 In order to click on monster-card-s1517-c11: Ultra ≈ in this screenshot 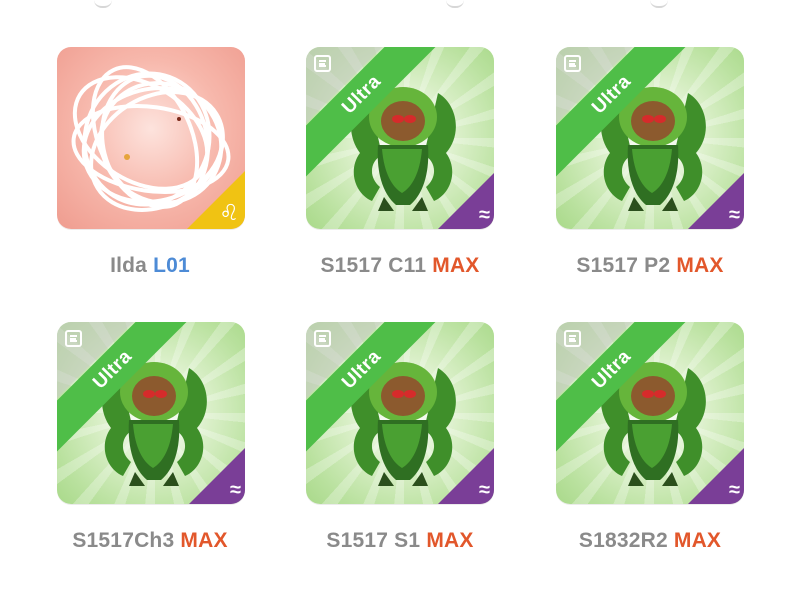, I will do `click(400, 138)`.